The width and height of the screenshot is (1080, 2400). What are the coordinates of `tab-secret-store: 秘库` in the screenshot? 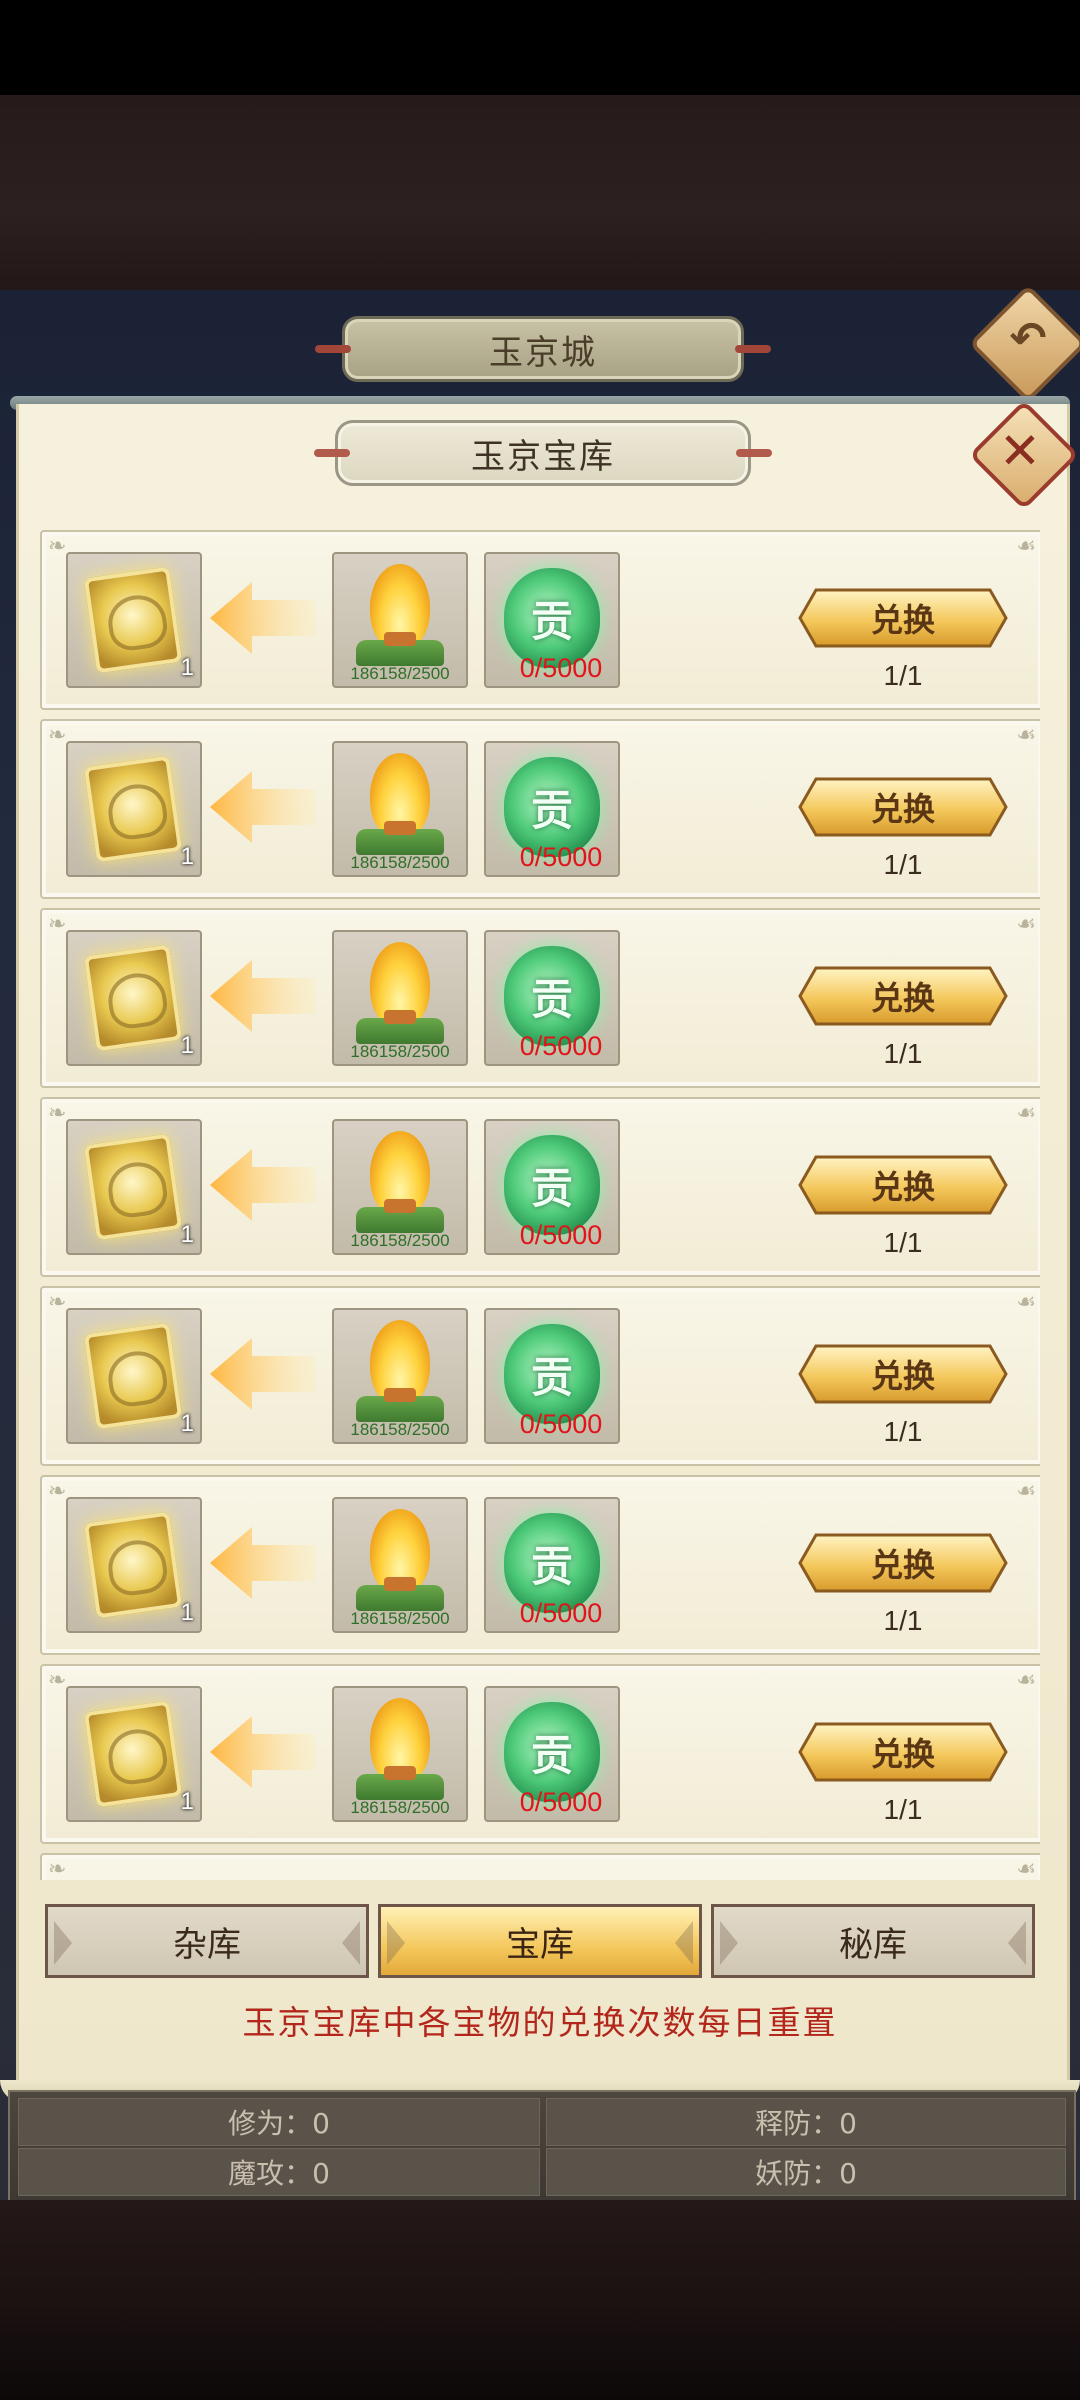 It's located at (873, 1941).